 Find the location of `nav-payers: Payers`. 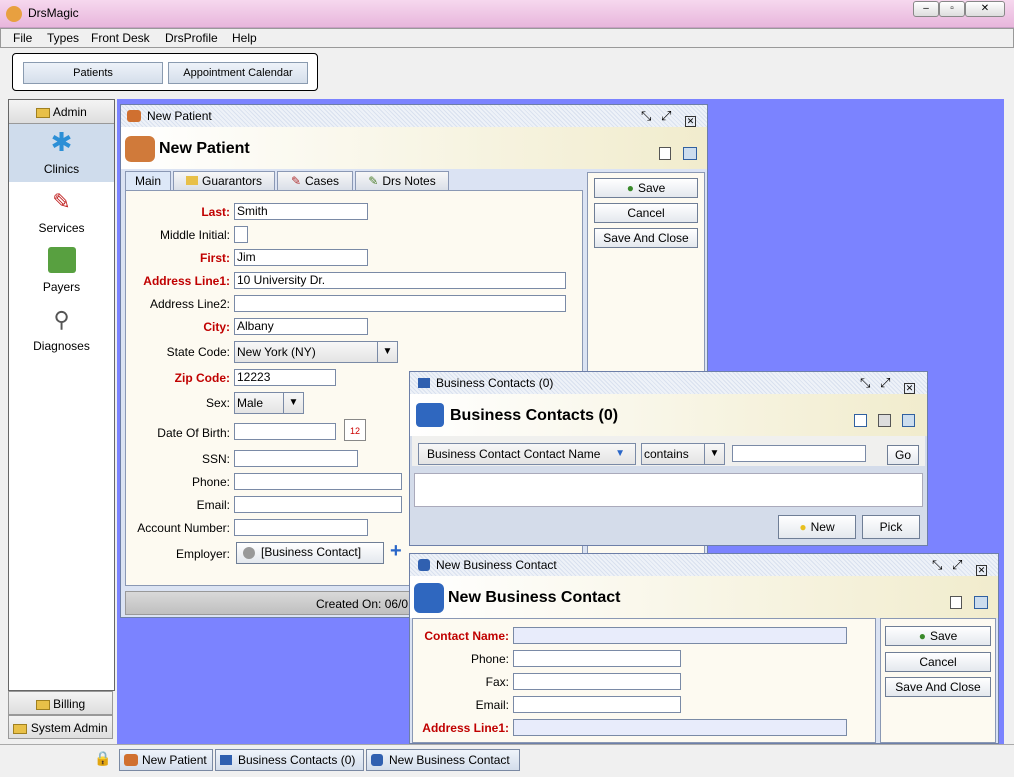

nav-payers: Payers is located at coordinates (61, 273).